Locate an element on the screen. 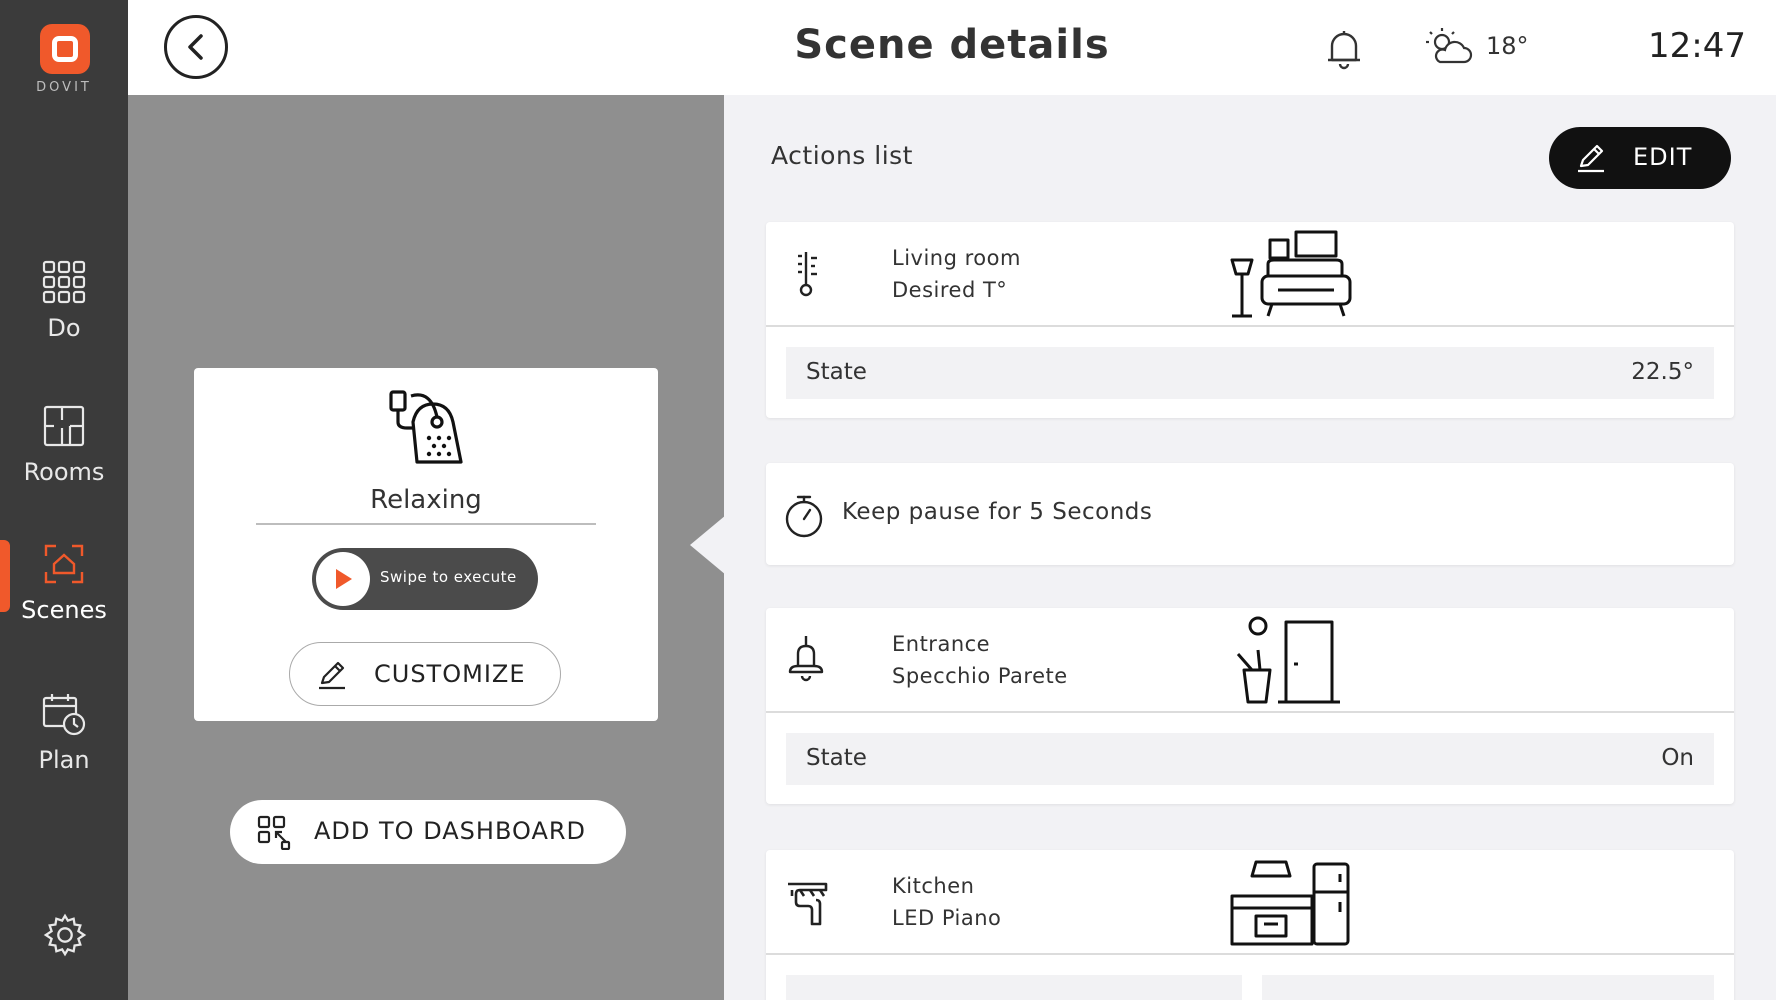 The image size is (1776, 1000). action-device: Desired T° is located at coordinates (950, 290).